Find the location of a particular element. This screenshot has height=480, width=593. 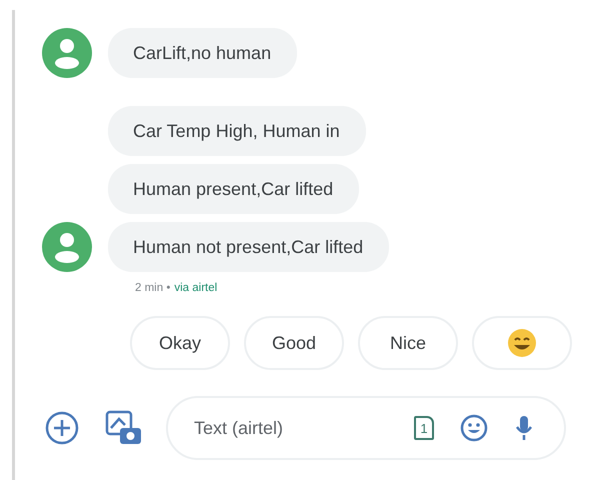

microphone-icon is located at coordinates (524, 428).